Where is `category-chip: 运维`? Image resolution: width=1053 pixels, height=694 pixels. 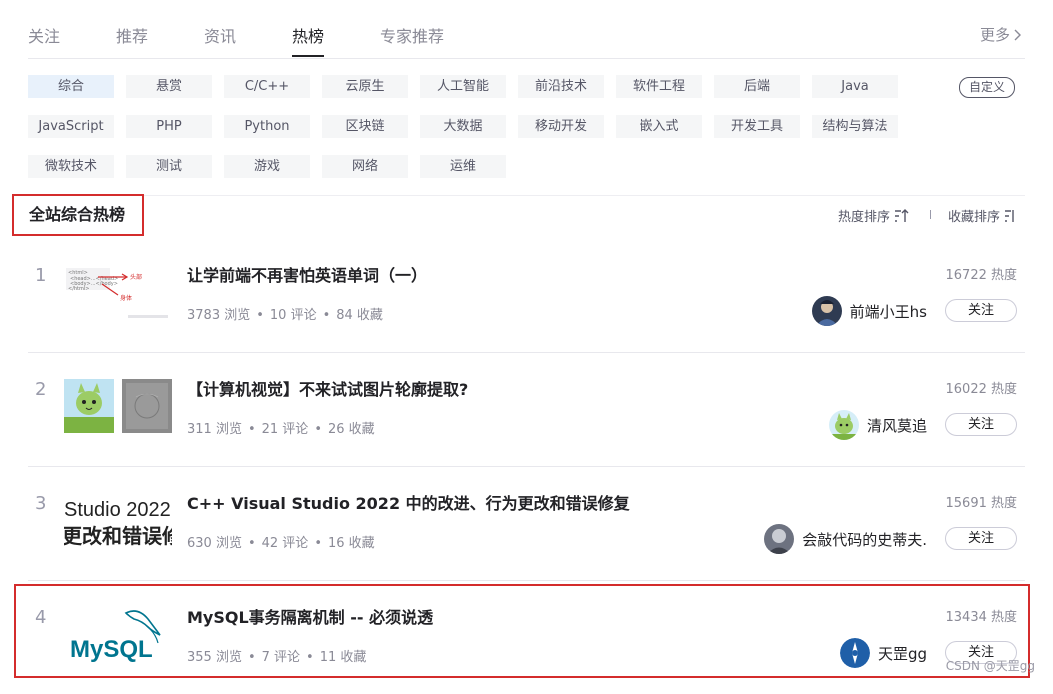
category-chip: 运维 is located at coordinates (463, 166).